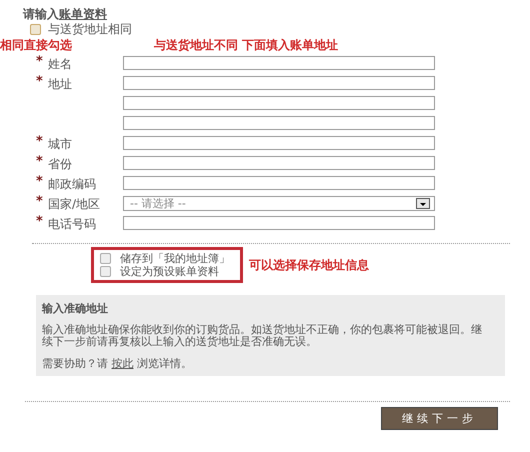 The image size is (530, 452). What do you see at coordinates (309, 265) in the screenshot?
I see `annotation: 可以选择保存地址信息` at bounding box center [309, 265].